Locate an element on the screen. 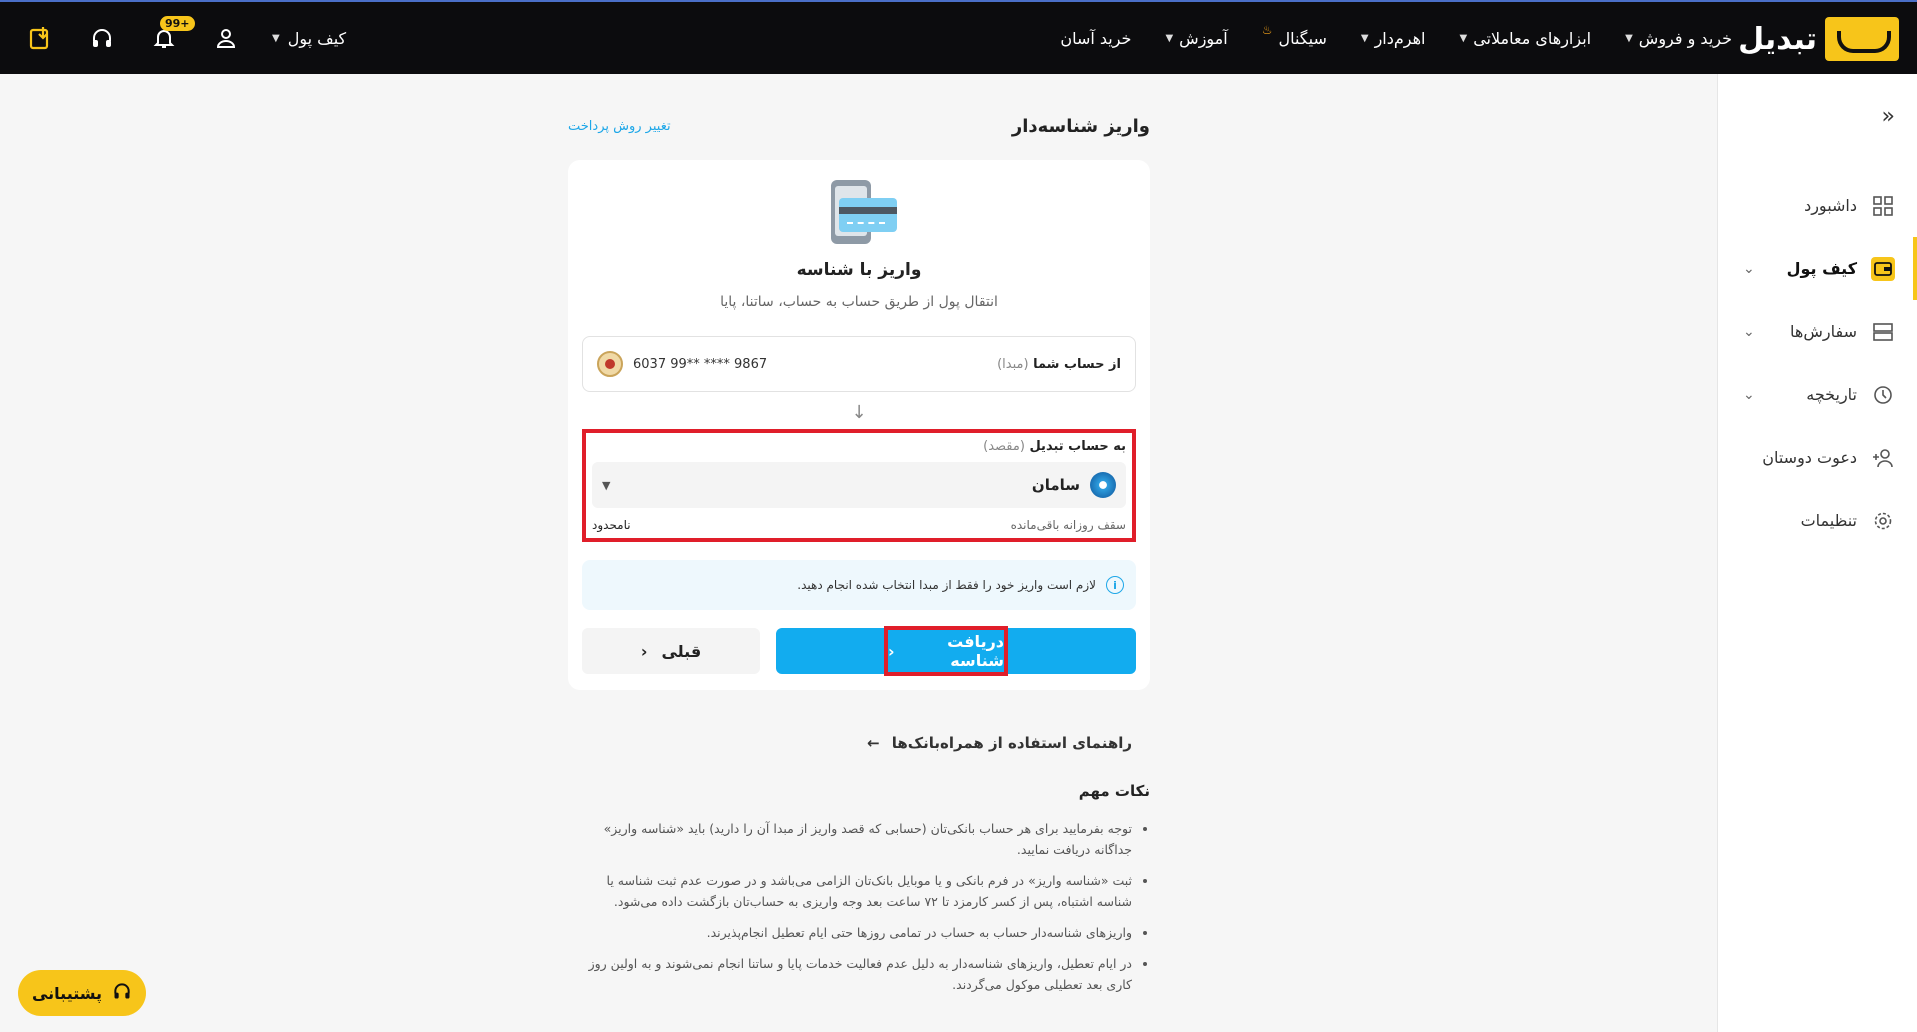  history-icon is located at coordinates (1883, 395).